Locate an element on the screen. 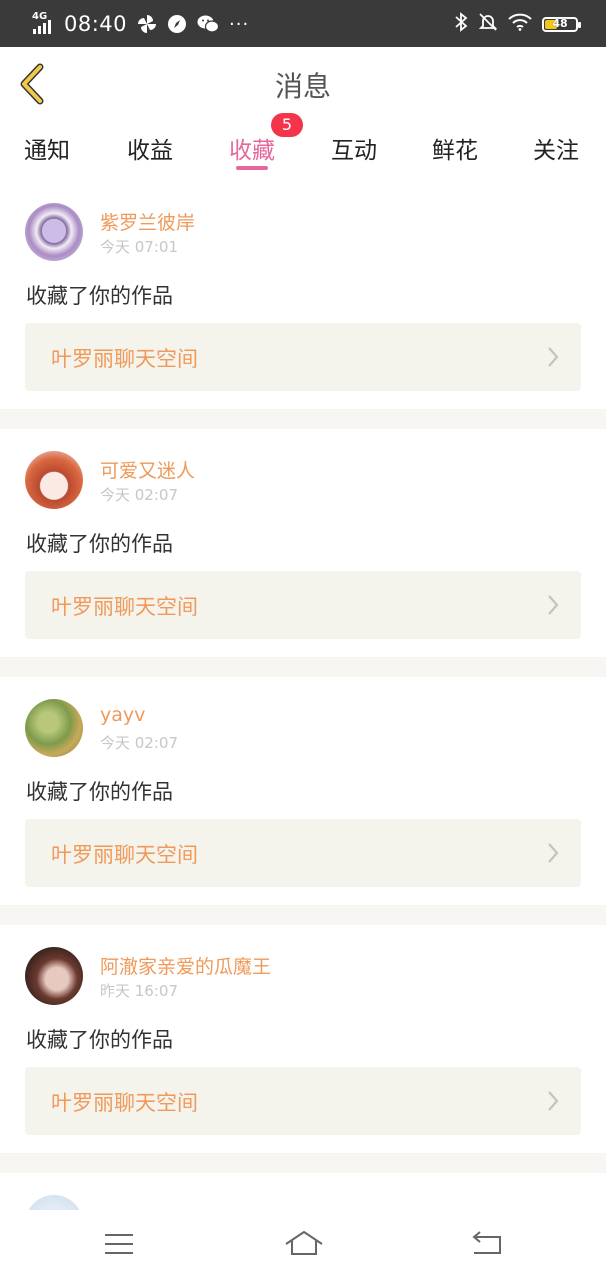 The height and width of the screenshot is (1280, 606). tab-bar: 通知 收益 收藏 互动 鲜花 关注 is located at coordinates (303, 151).